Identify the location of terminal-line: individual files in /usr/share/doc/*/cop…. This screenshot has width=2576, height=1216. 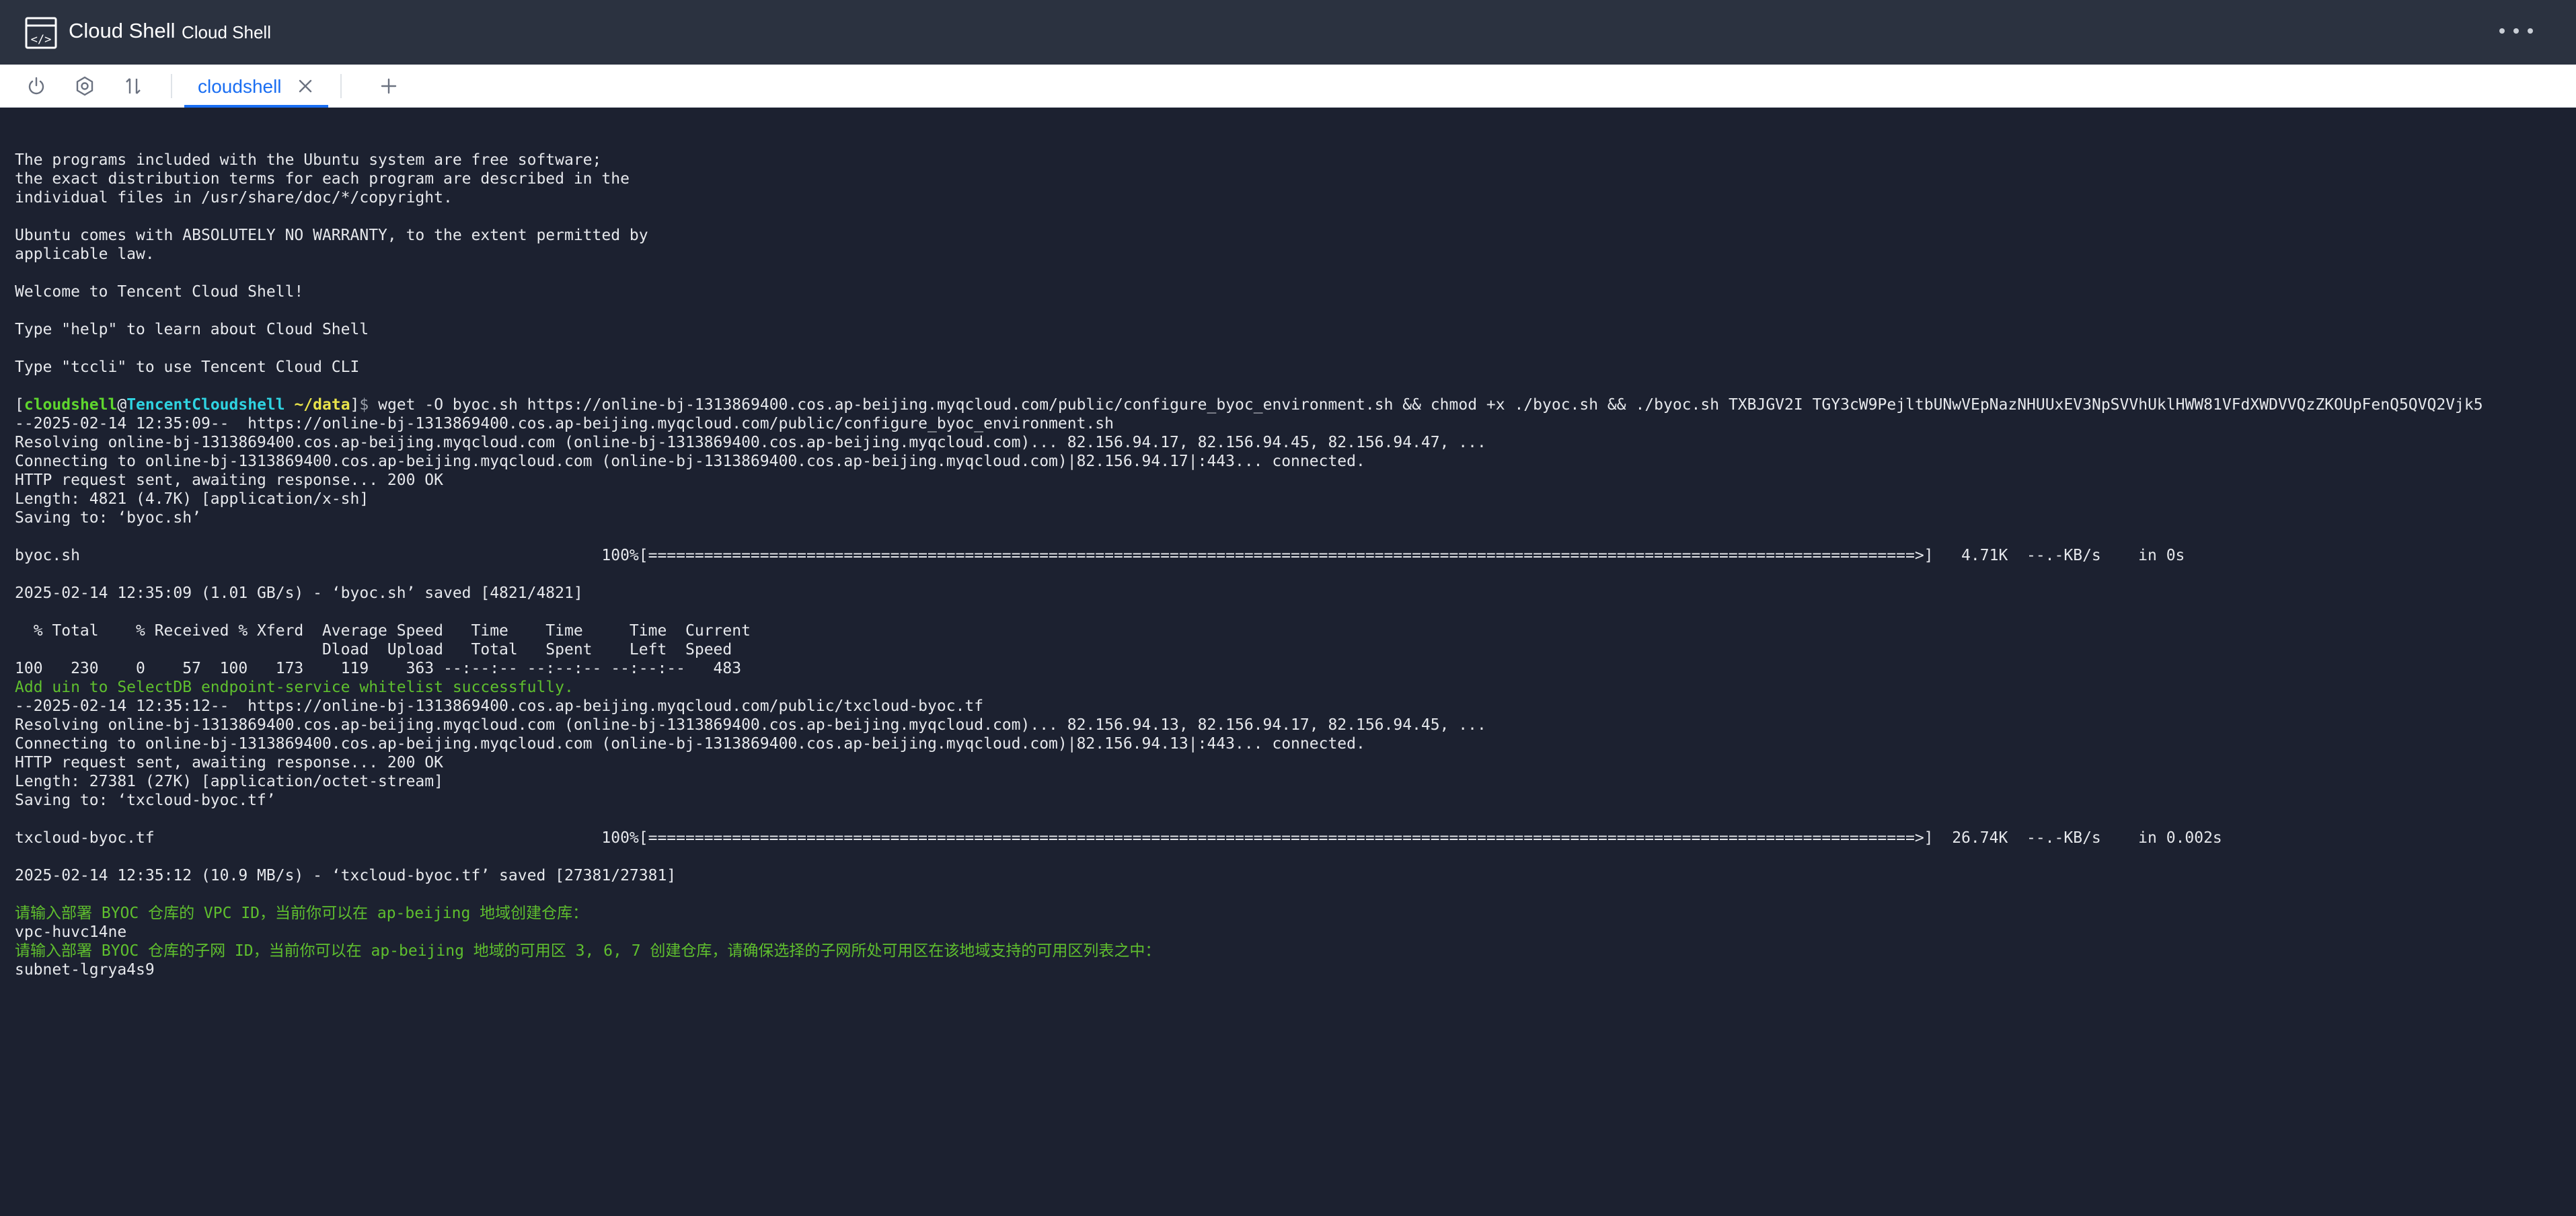
(234, 198).